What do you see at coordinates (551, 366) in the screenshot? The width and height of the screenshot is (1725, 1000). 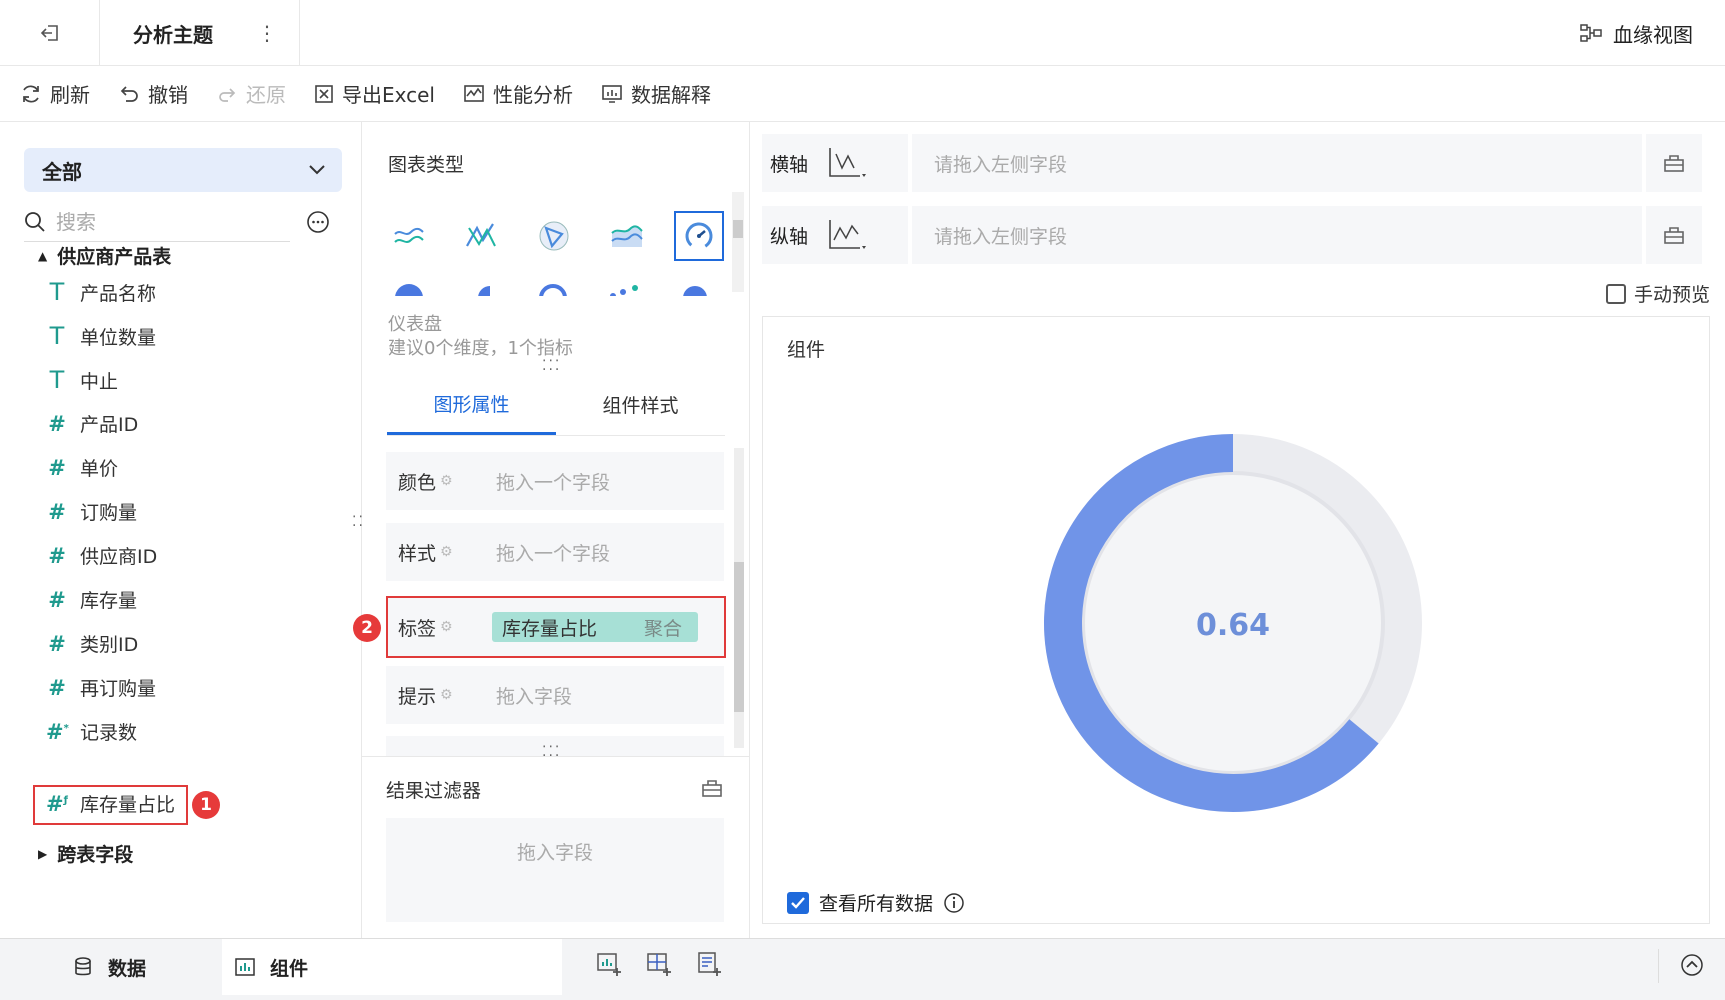 I see `section-resize-handle: ⁚⁚⁚` at bounding box center [551, 366].